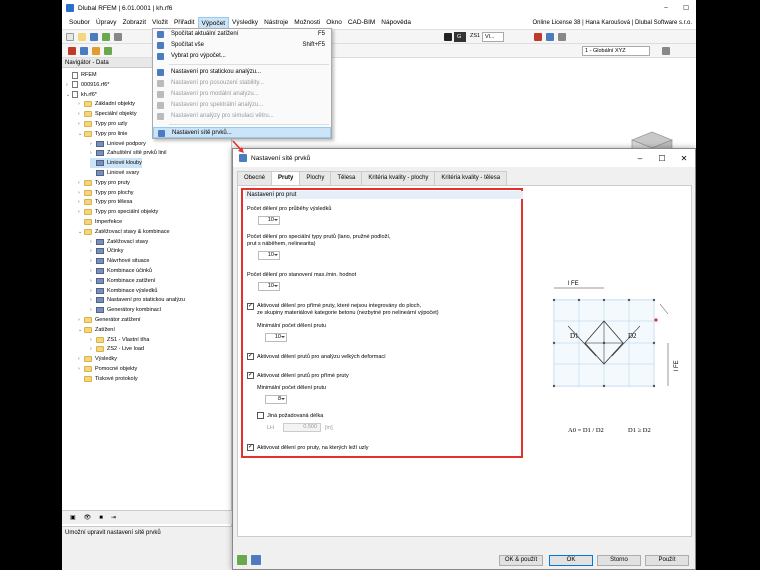 The width and height of the screenshot is (760, 570). What do you see at coordinates (118, 37) in the screenshot?
I see `undo-icon` at bounding box center [118, 37].